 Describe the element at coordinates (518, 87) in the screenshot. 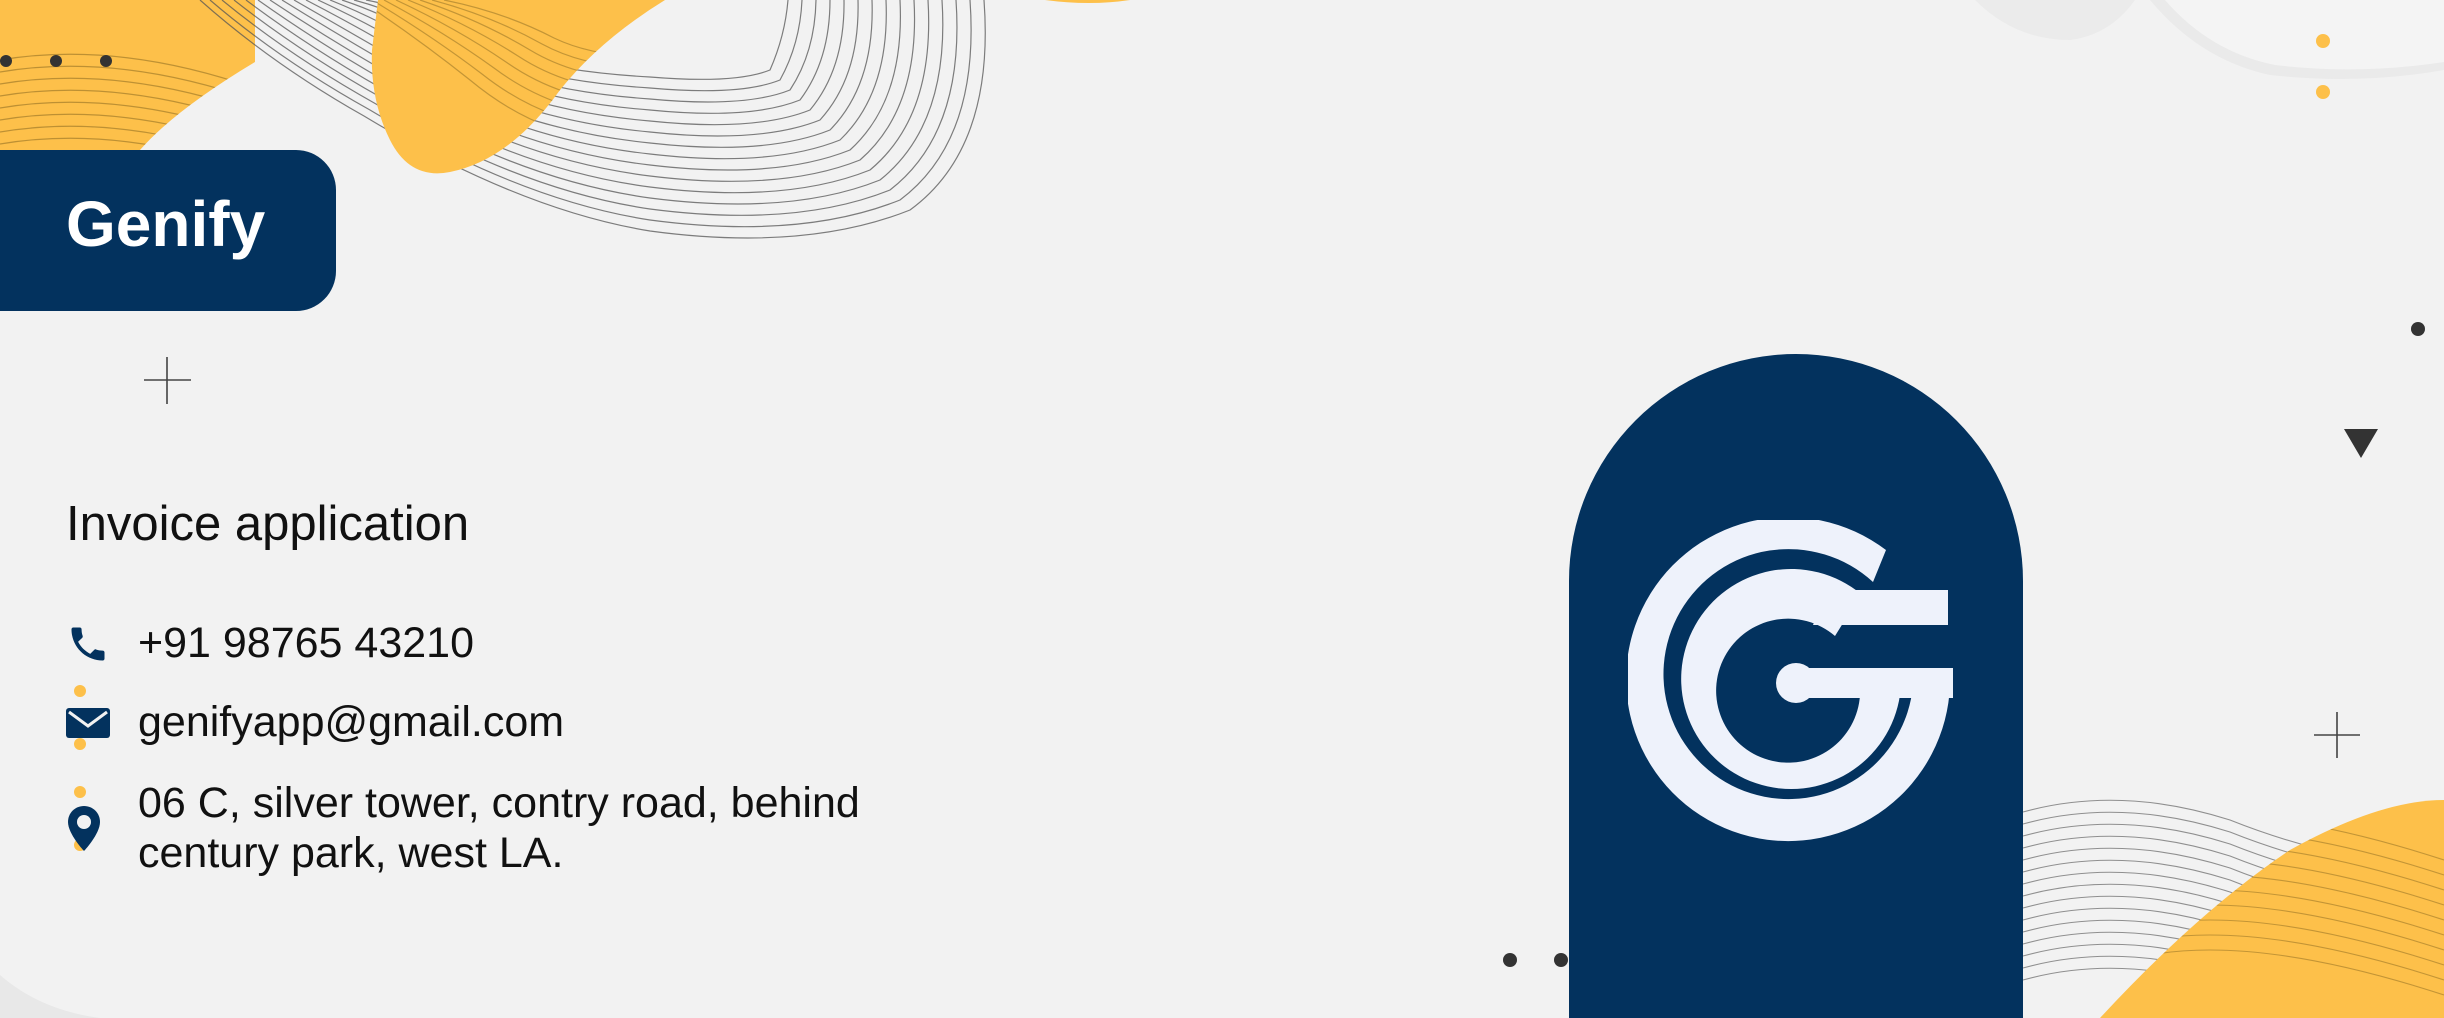

I see `top-middle-yellow-blob` at that location.